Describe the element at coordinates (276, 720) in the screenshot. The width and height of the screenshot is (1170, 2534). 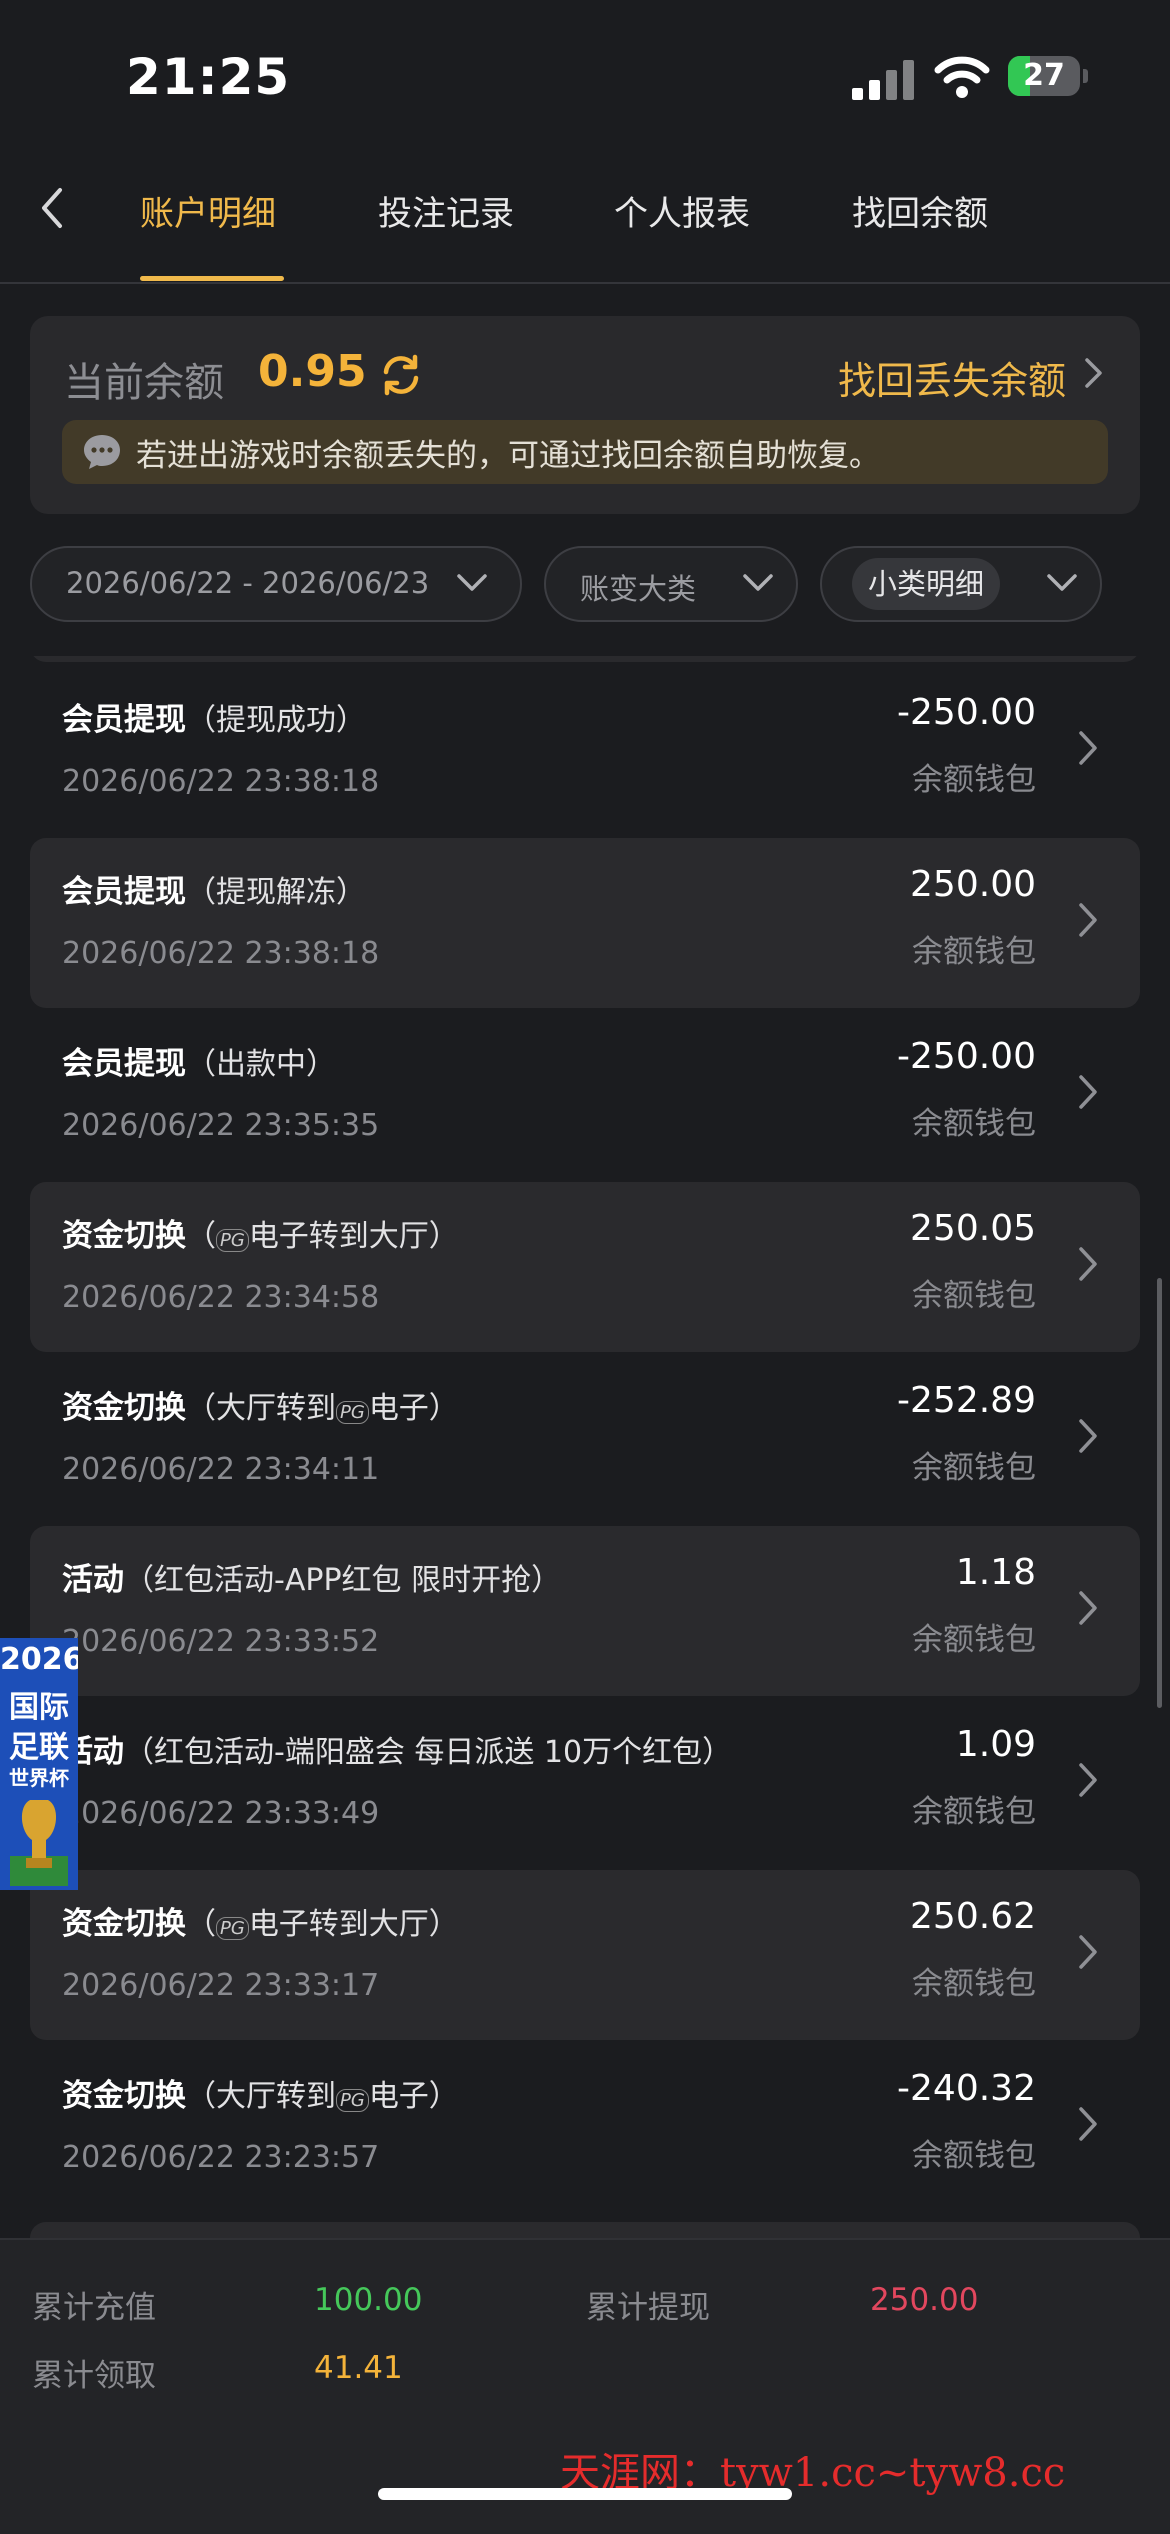
I see `transaction-detail: （提现成功）` at that location.